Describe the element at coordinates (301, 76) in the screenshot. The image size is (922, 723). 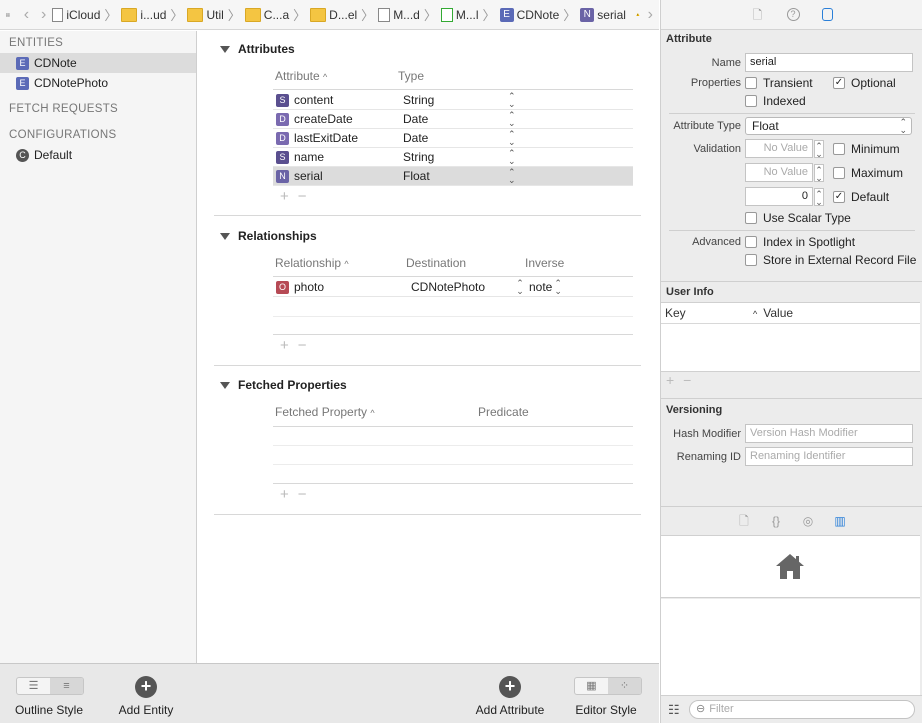
I see `attribute-column-header: Attribute ^` at that location.